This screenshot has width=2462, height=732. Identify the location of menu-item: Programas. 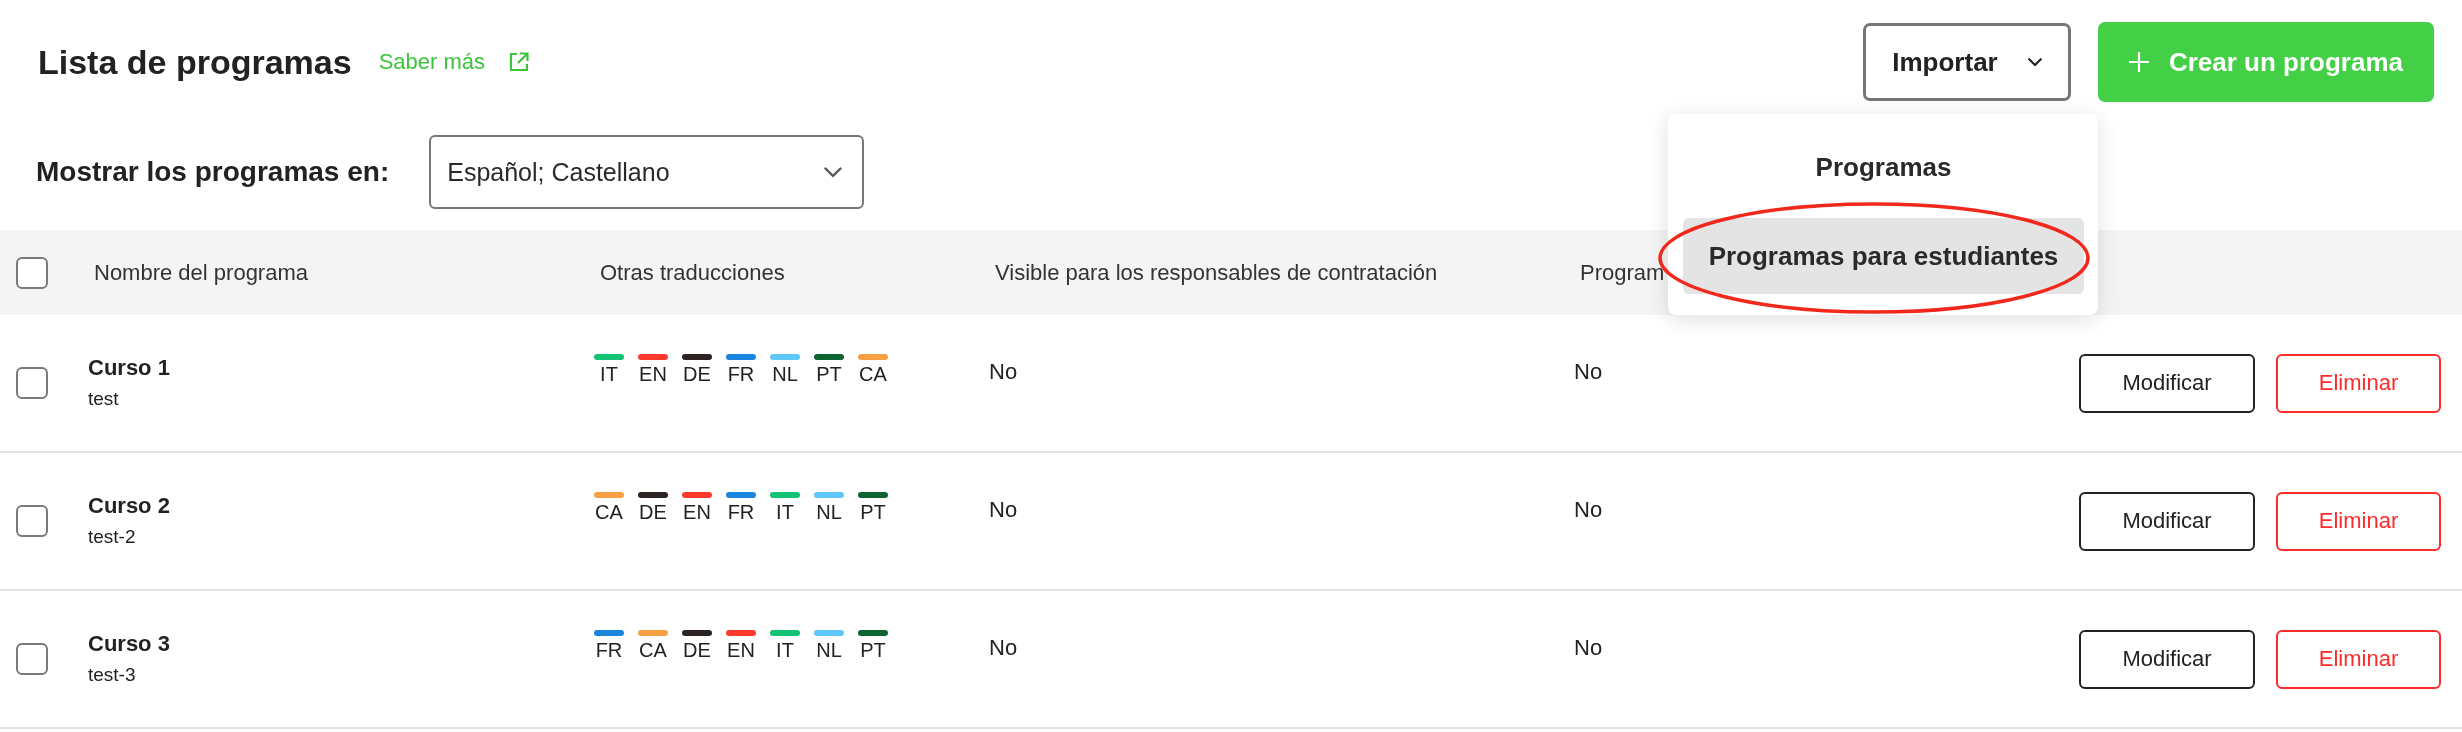
(1883, 167).